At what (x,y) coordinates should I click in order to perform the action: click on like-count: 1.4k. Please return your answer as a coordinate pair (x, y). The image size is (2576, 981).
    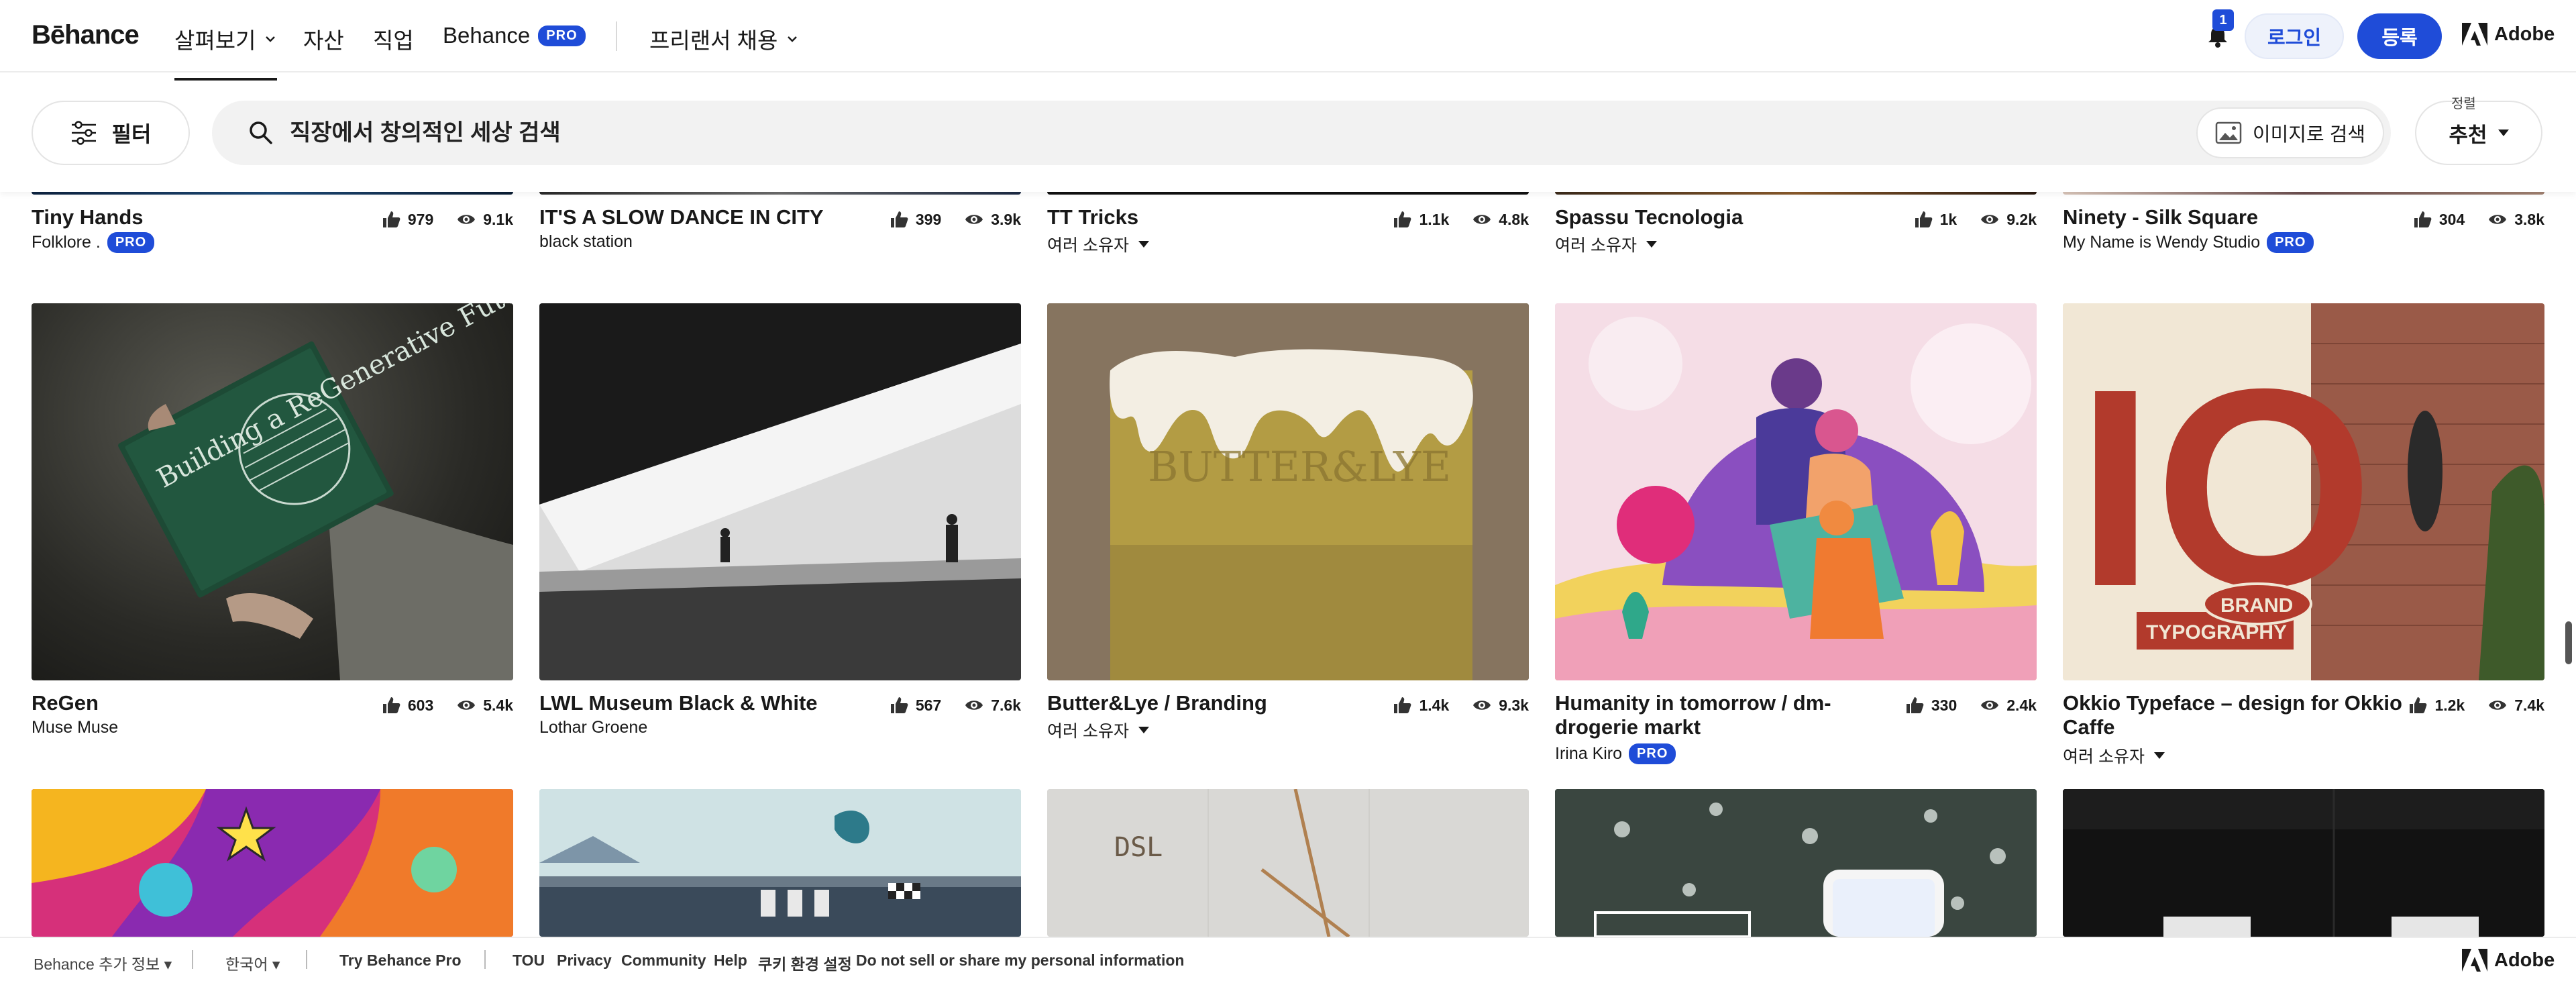
    Looking at the image, I should click on (1434, 705).